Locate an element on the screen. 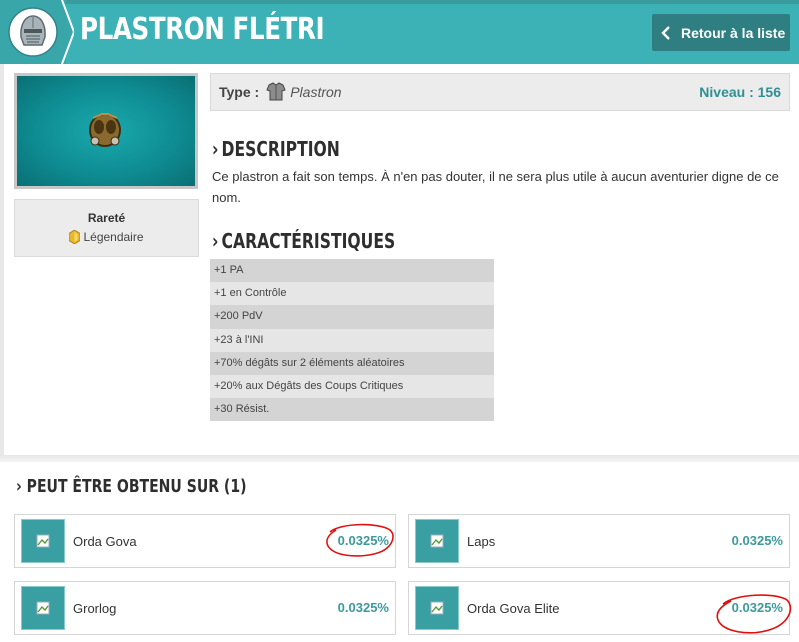  chevron-left-icon is located at coordinates (665, 32).